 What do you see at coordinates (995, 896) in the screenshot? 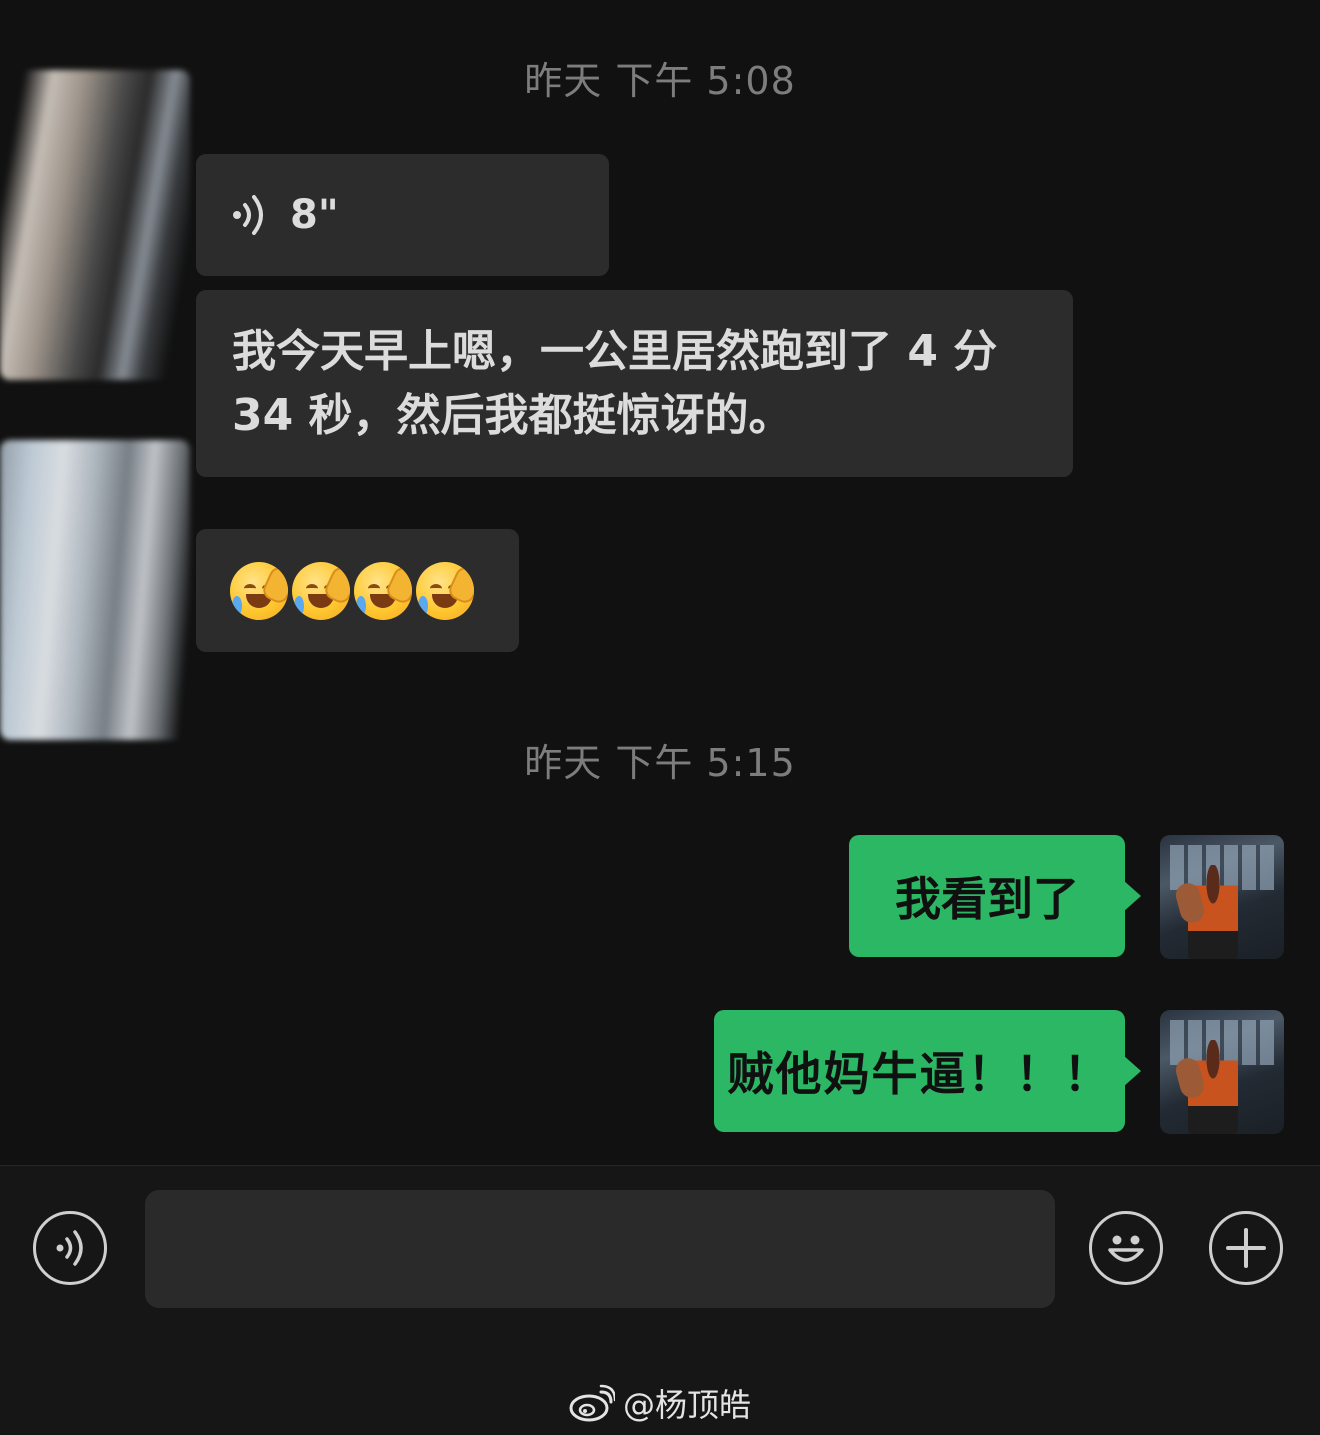
I see `sent-message-bubble: 我看到了` at bounding box center [995, 896].